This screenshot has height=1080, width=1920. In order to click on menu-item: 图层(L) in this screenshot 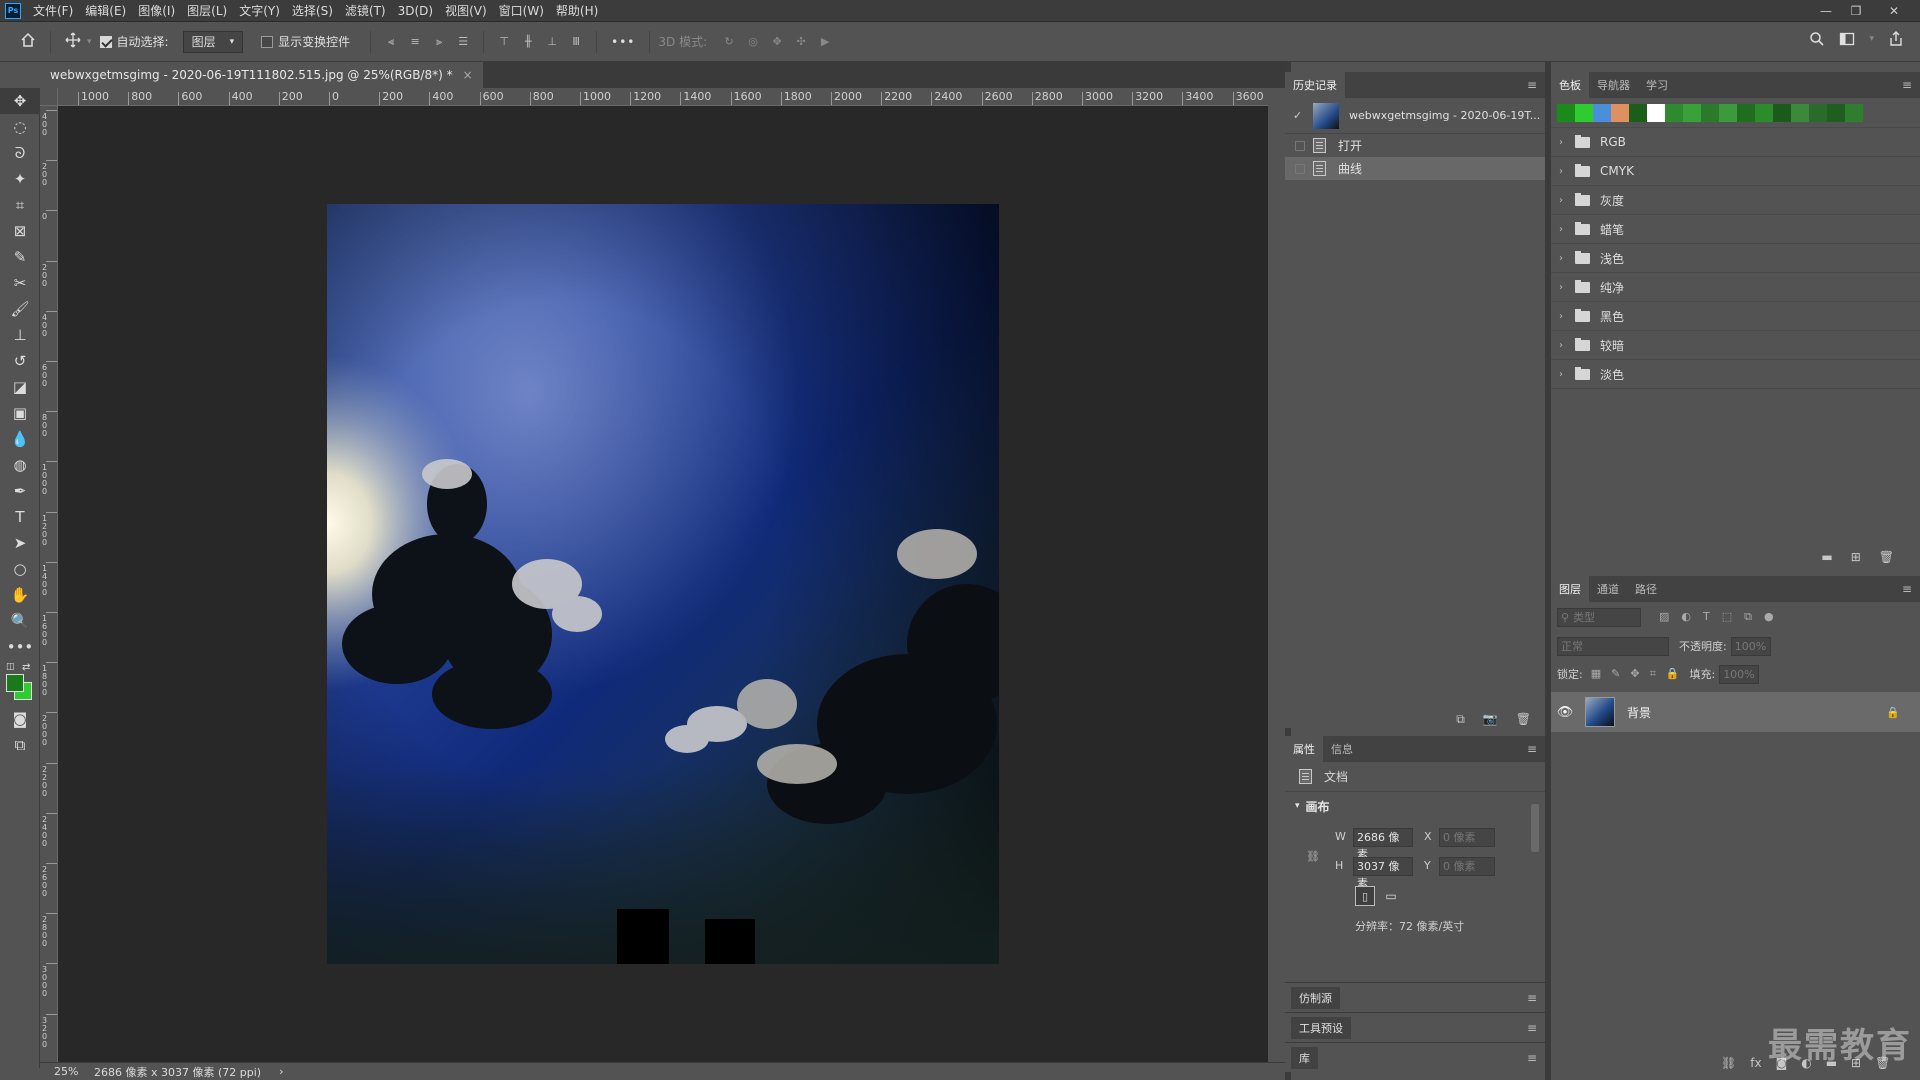, I will do `click(207, 11)`.